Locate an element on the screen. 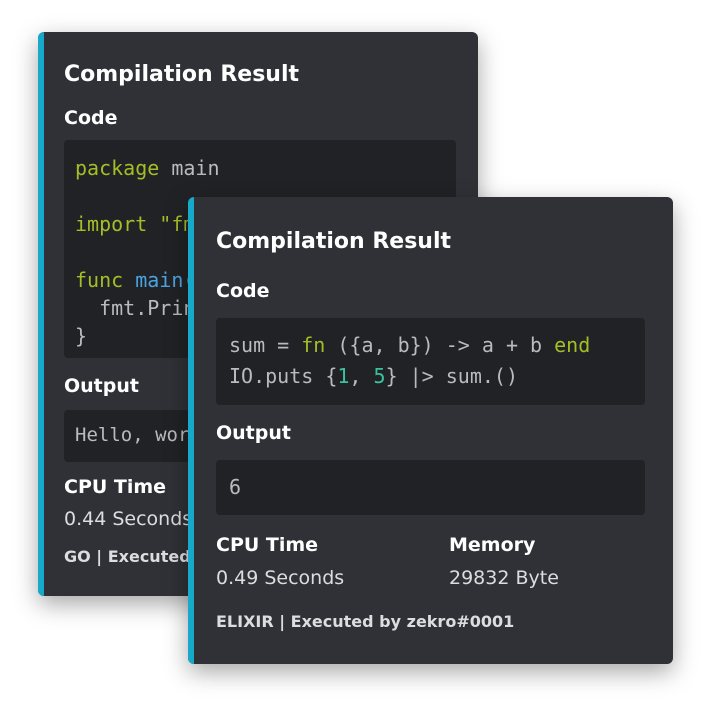 The height and width of the screenshot is (720, 720). code-line: IO.puts {1, 5} |> sum.() is located at coordinates (409, 376).